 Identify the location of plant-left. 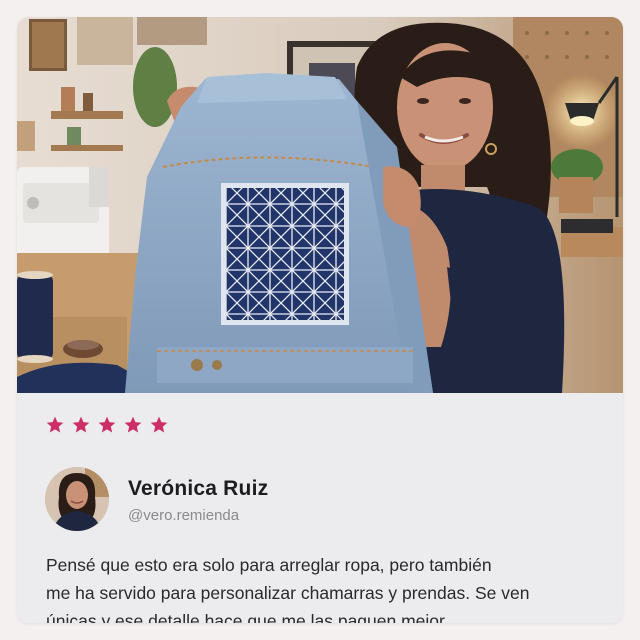
(155, 87).